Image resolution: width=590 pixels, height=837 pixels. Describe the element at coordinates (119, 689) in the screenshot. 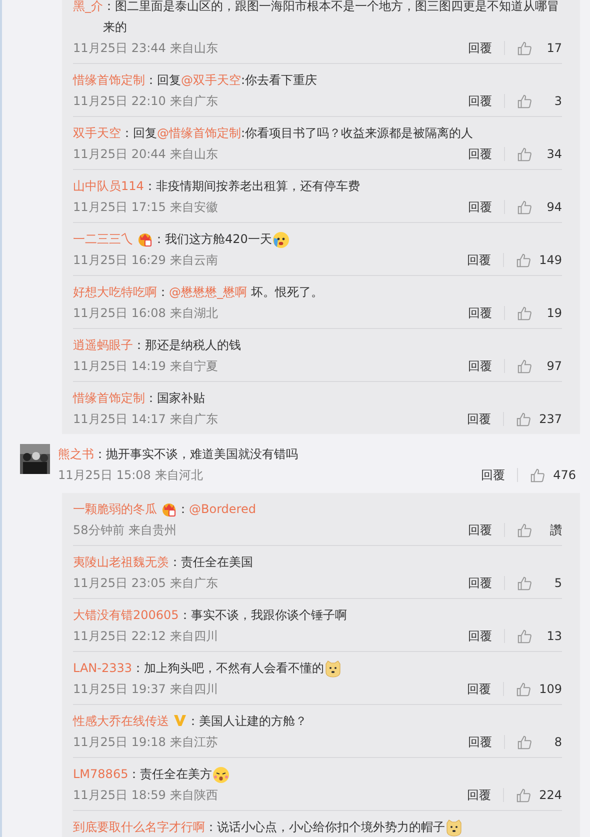

I see `timestamp: 11月25日 19:37` at that location.